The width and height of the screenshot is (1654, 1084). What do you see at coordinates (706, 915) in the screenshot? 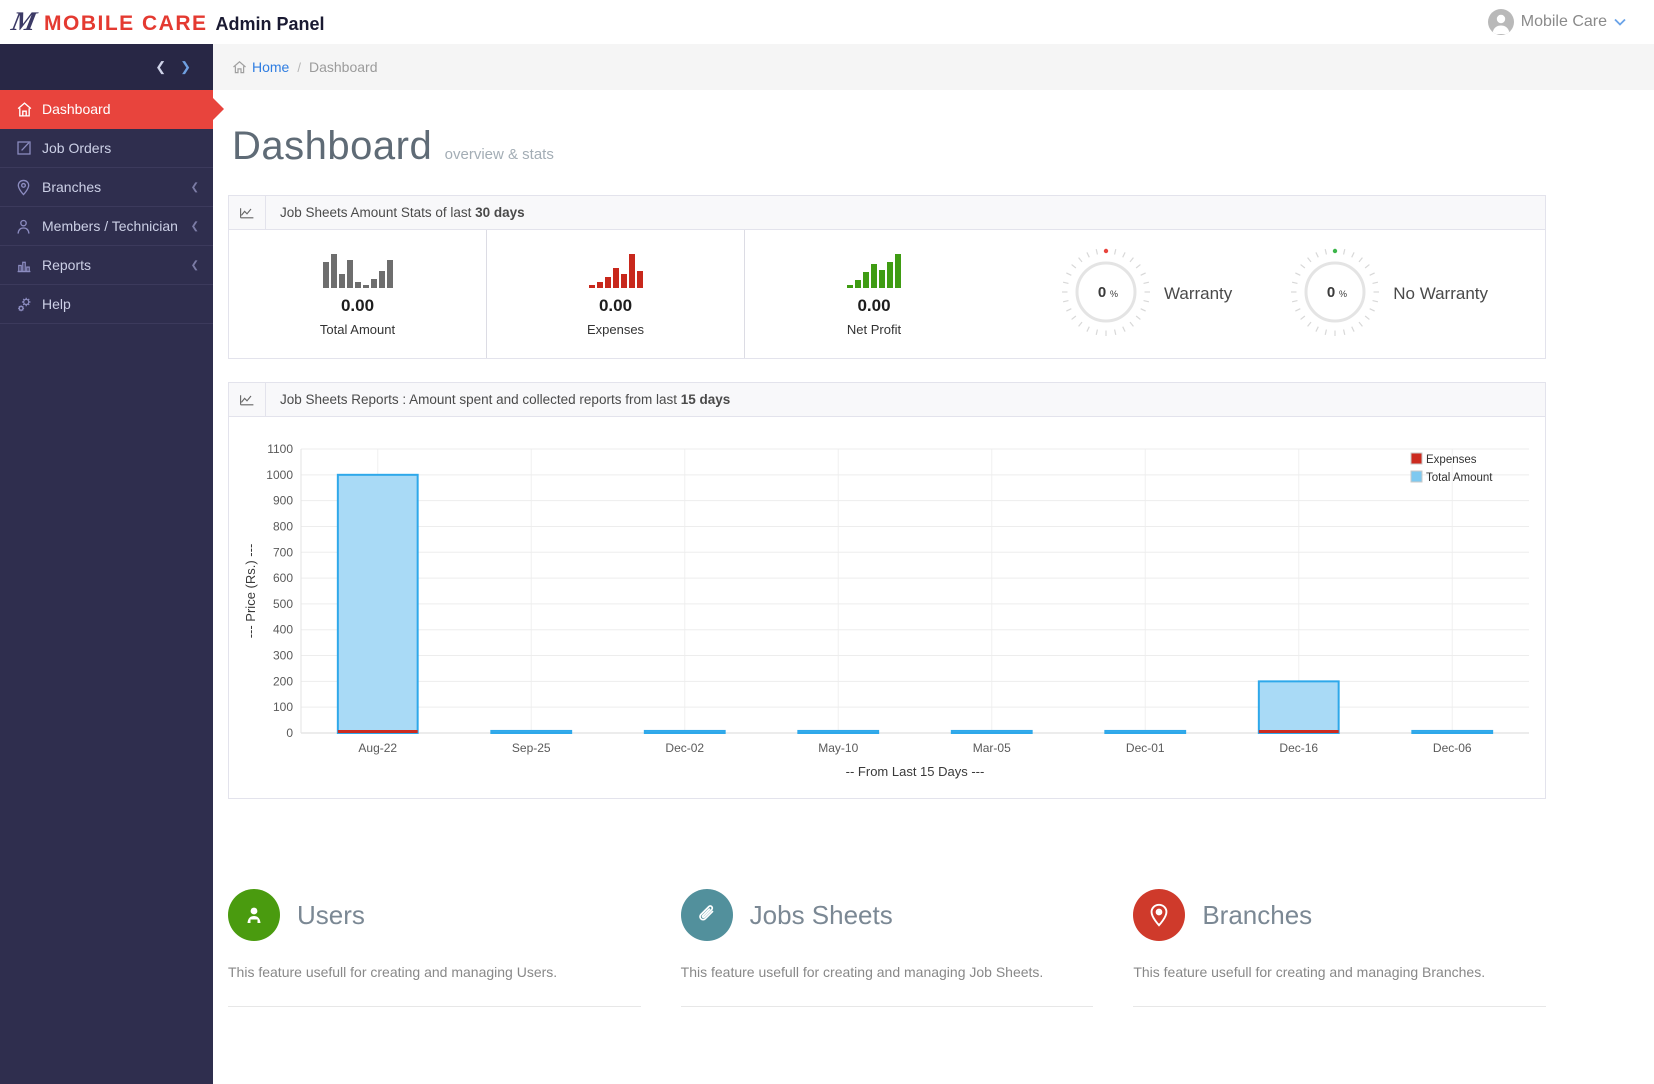
I see `paperclip-icon` at bounding box center [706, 915].